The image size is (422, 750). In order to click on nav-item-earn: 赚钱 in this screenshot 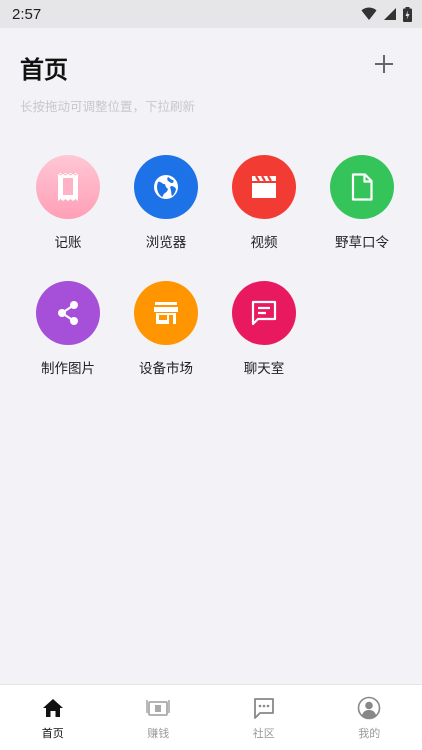, I will do `click(159, 717)`.